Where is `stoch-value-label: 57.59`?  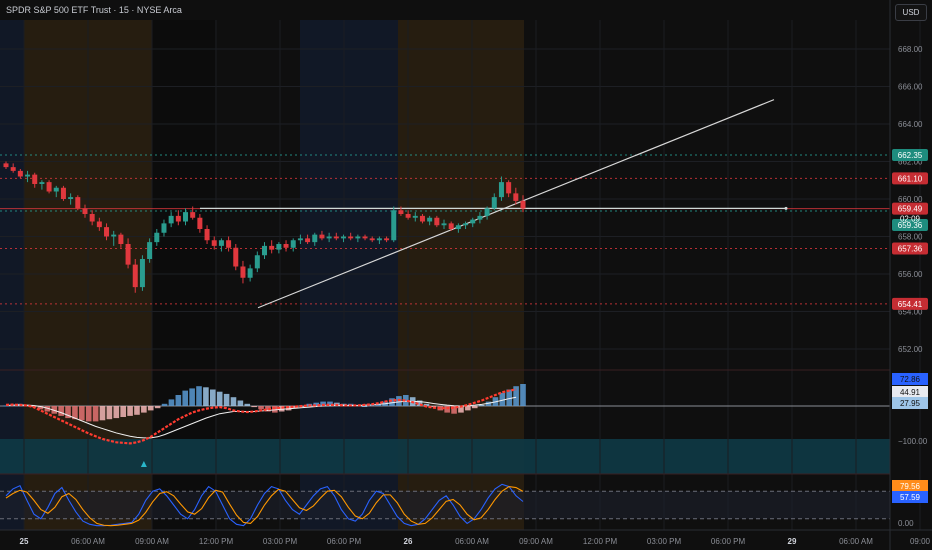
stoch-value-label: 57.59 is located at coordinates (910, 497).